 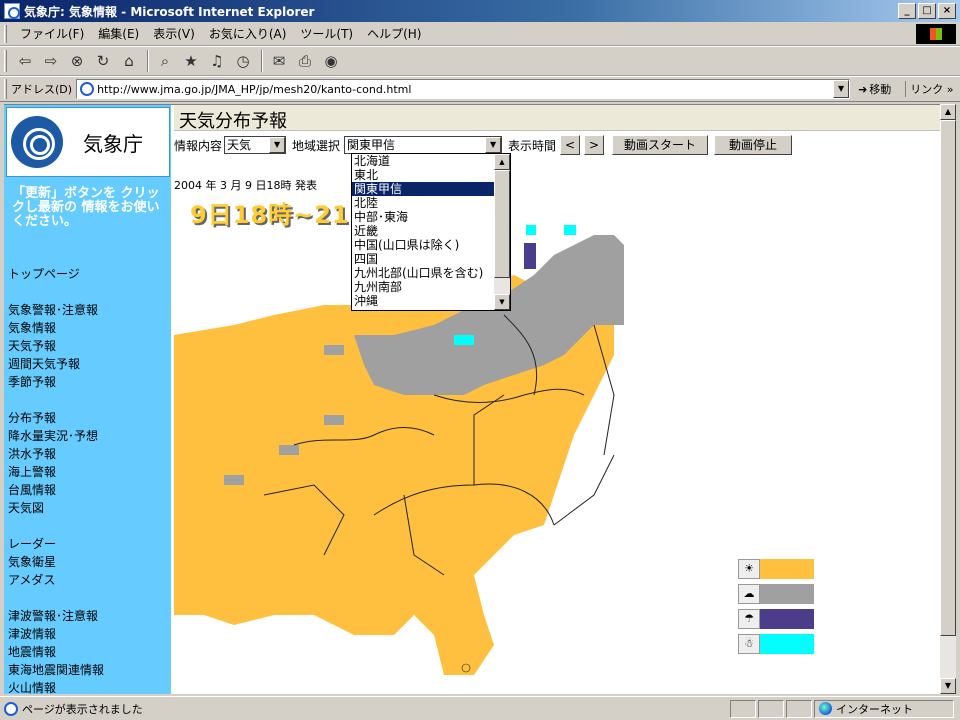 I want to click on search-icon: ⌕, so click(x=165, y=61).